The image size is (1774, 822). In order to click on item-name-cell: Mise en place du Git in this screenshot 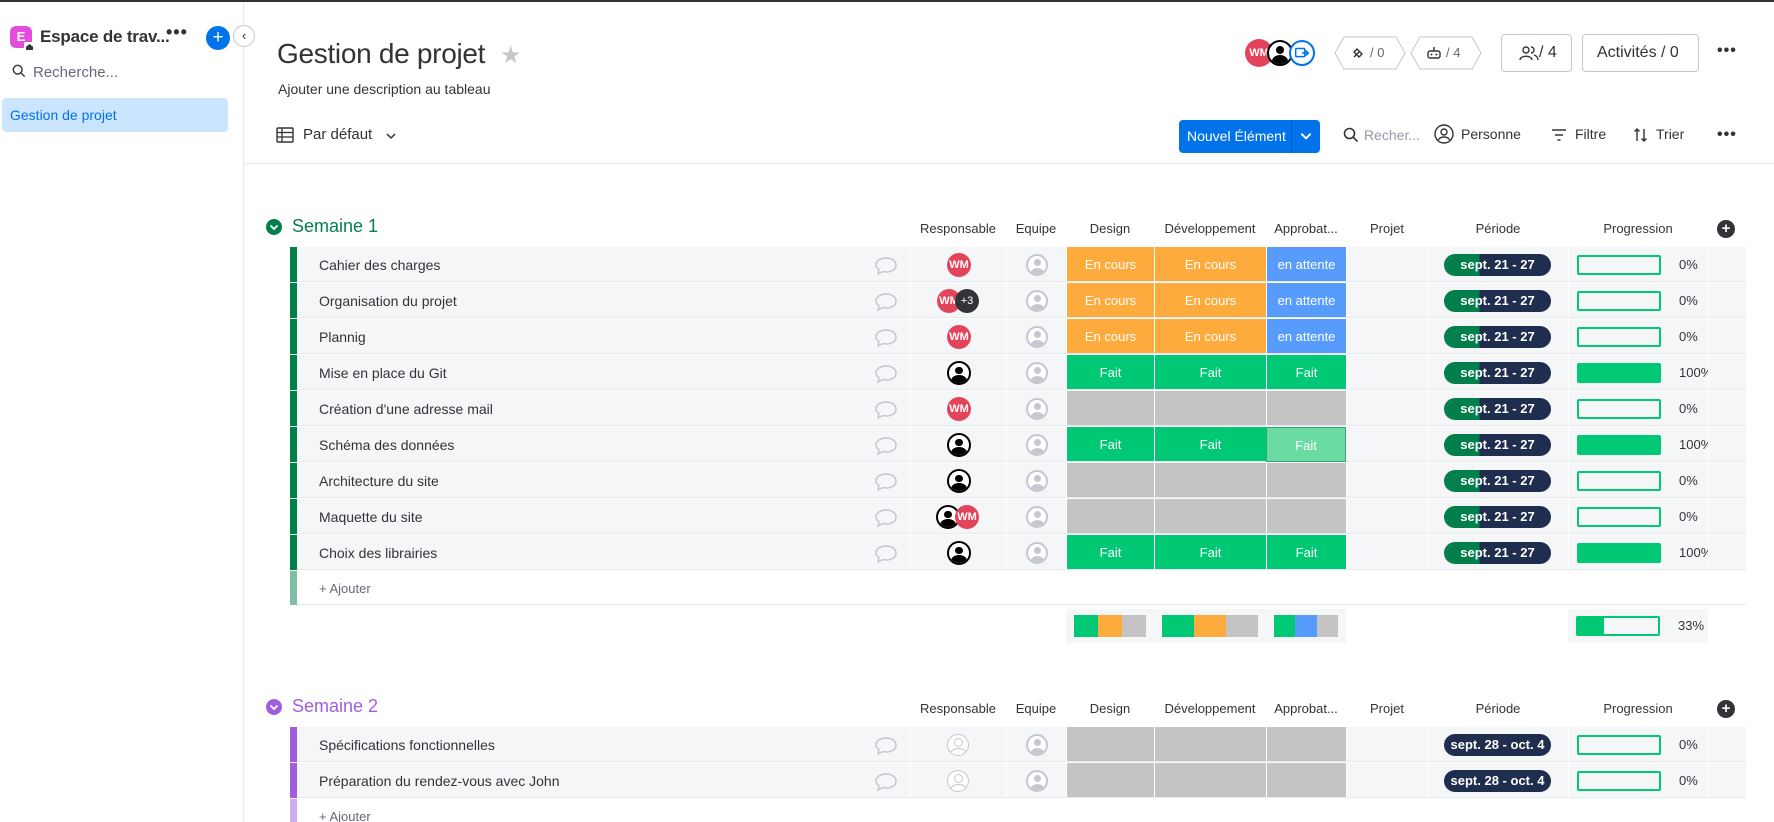, I will do `click(603, 372)`.